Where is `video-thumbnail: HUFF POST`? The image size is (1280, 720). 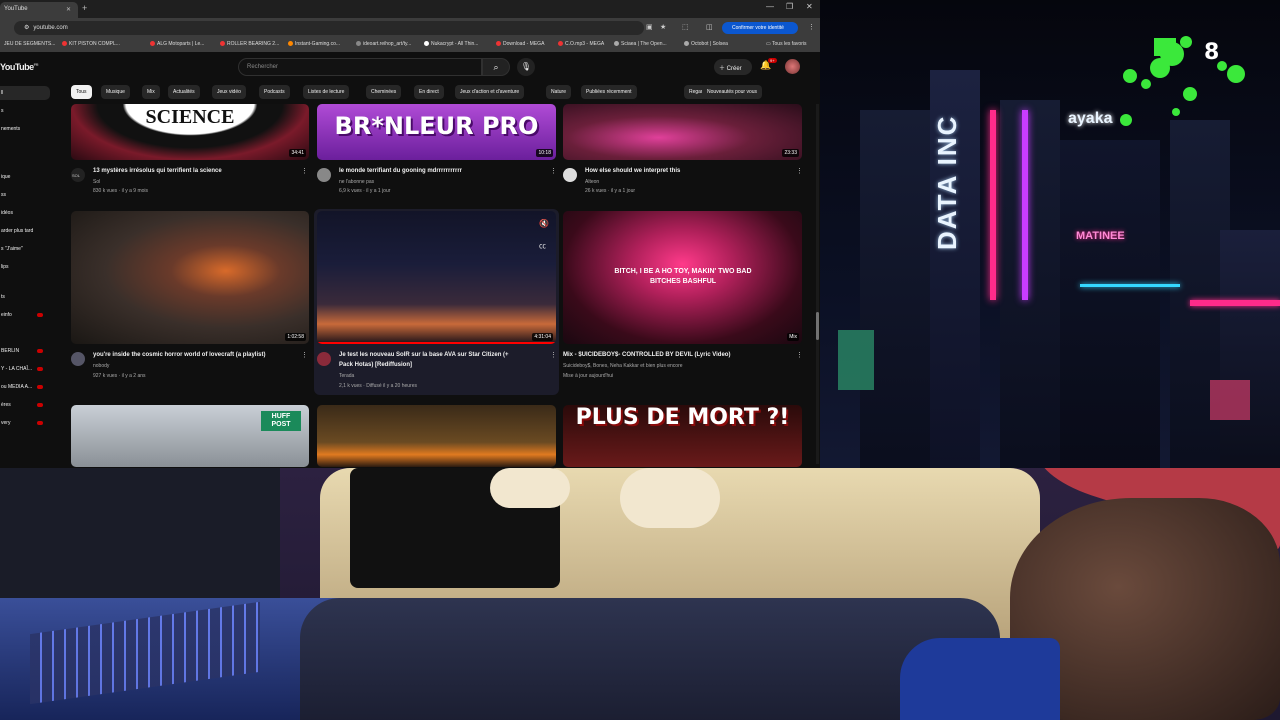
video-thumbnail: HUFF POST is located at coordinates (190, 436).